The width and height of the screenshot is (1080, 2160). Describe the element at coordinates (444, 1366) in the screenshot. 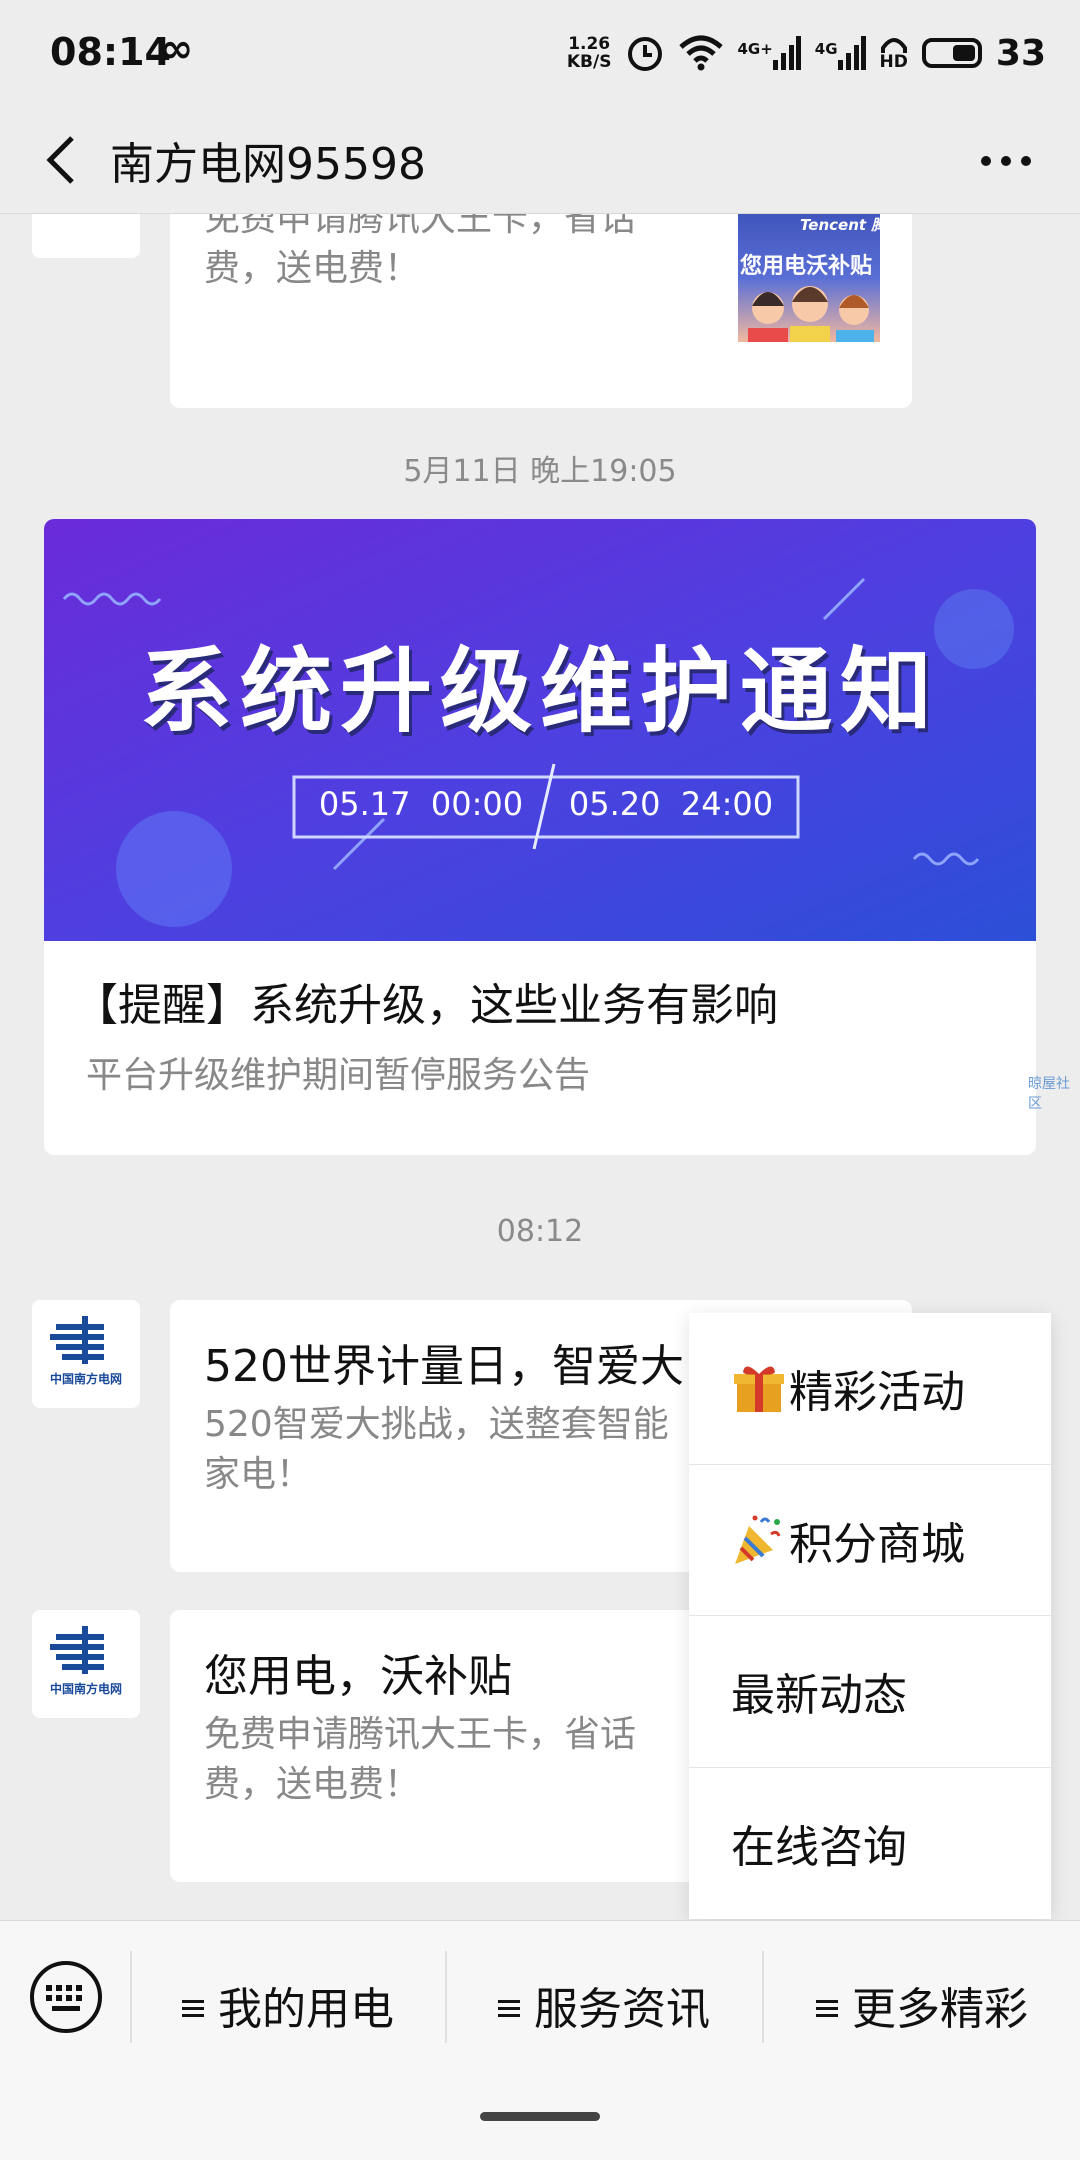

I see `message-title: 520世界计量日，智爱大` at that location.